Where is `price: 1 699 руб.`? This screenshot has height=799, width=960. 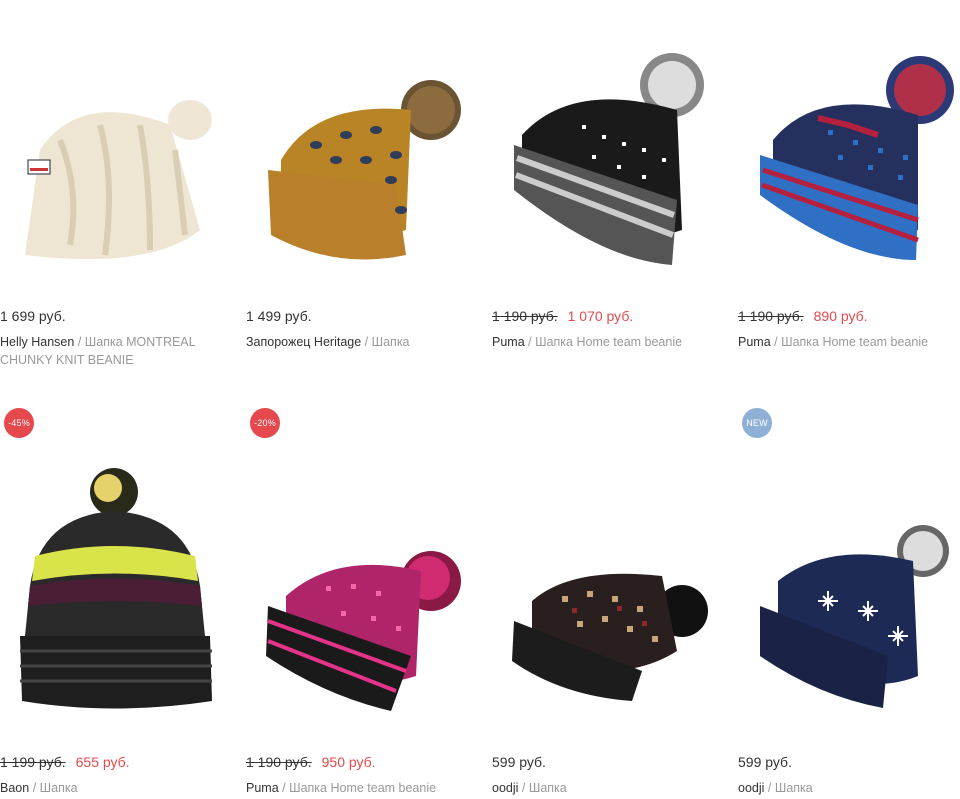
price: 1 699 руб. is located at coordinates (33, 316).